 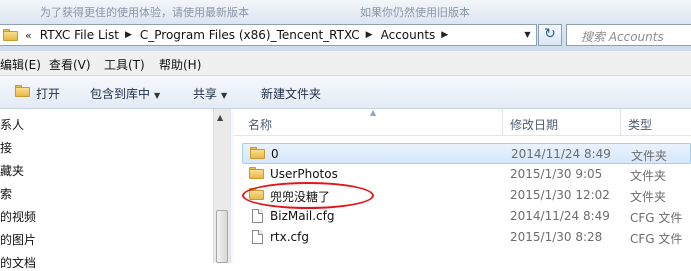 I want to click on column-header-bar: ▲ 名称 修改日期 类型, so click(x=462, y=122).